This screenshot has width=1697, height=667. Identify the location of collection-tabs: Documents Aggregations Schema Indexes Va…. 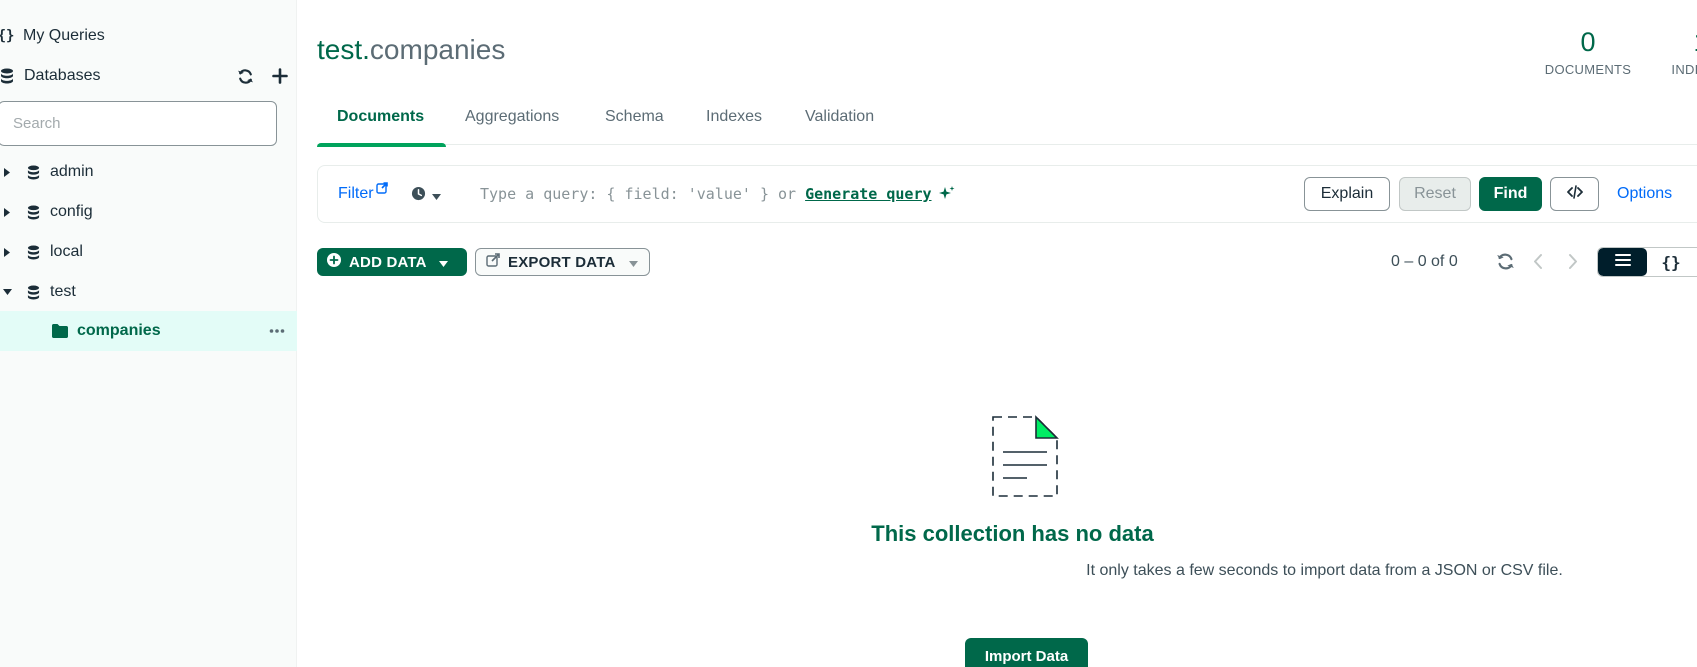
(1007, 125).